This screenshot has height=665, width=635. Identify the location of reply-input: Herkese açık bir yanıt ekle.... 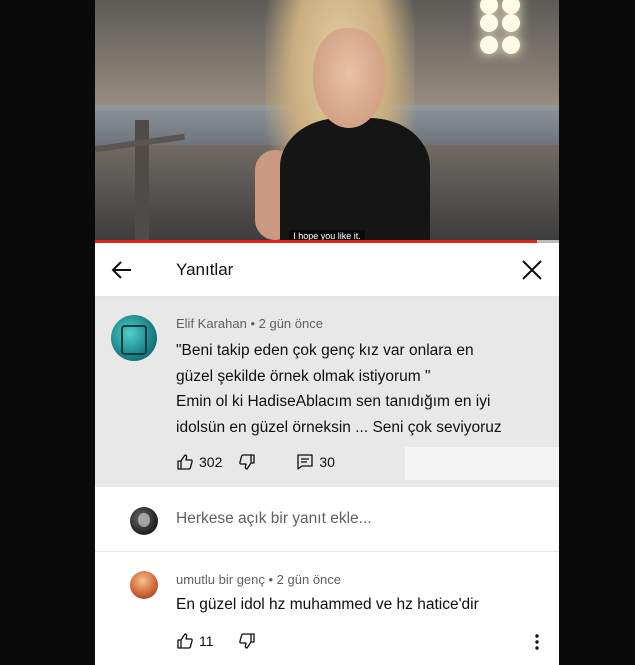
(274, 519).